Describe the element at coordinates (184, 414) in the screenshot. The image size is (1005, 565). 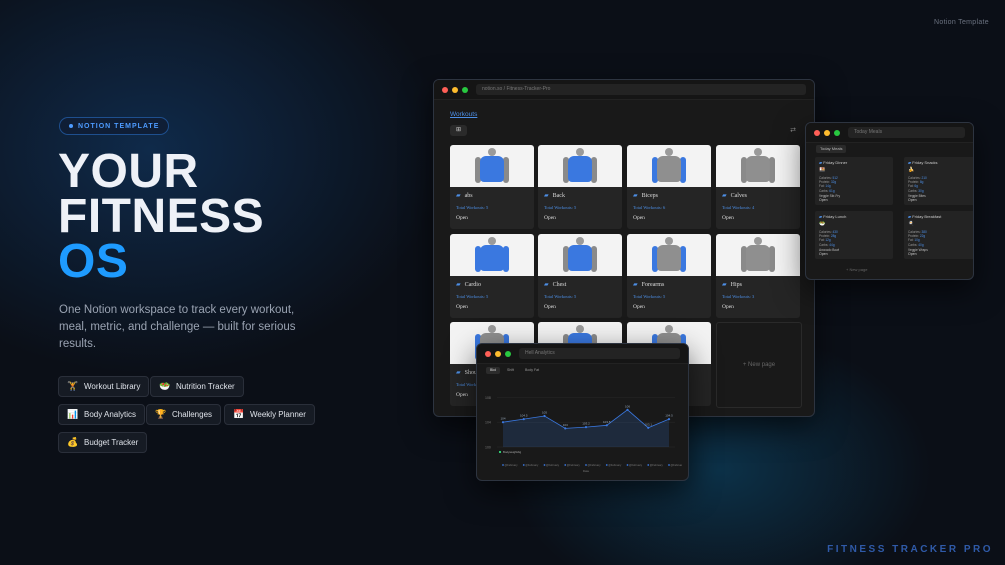
I see `chip-challenges: 🏆 Challenges` at that location.